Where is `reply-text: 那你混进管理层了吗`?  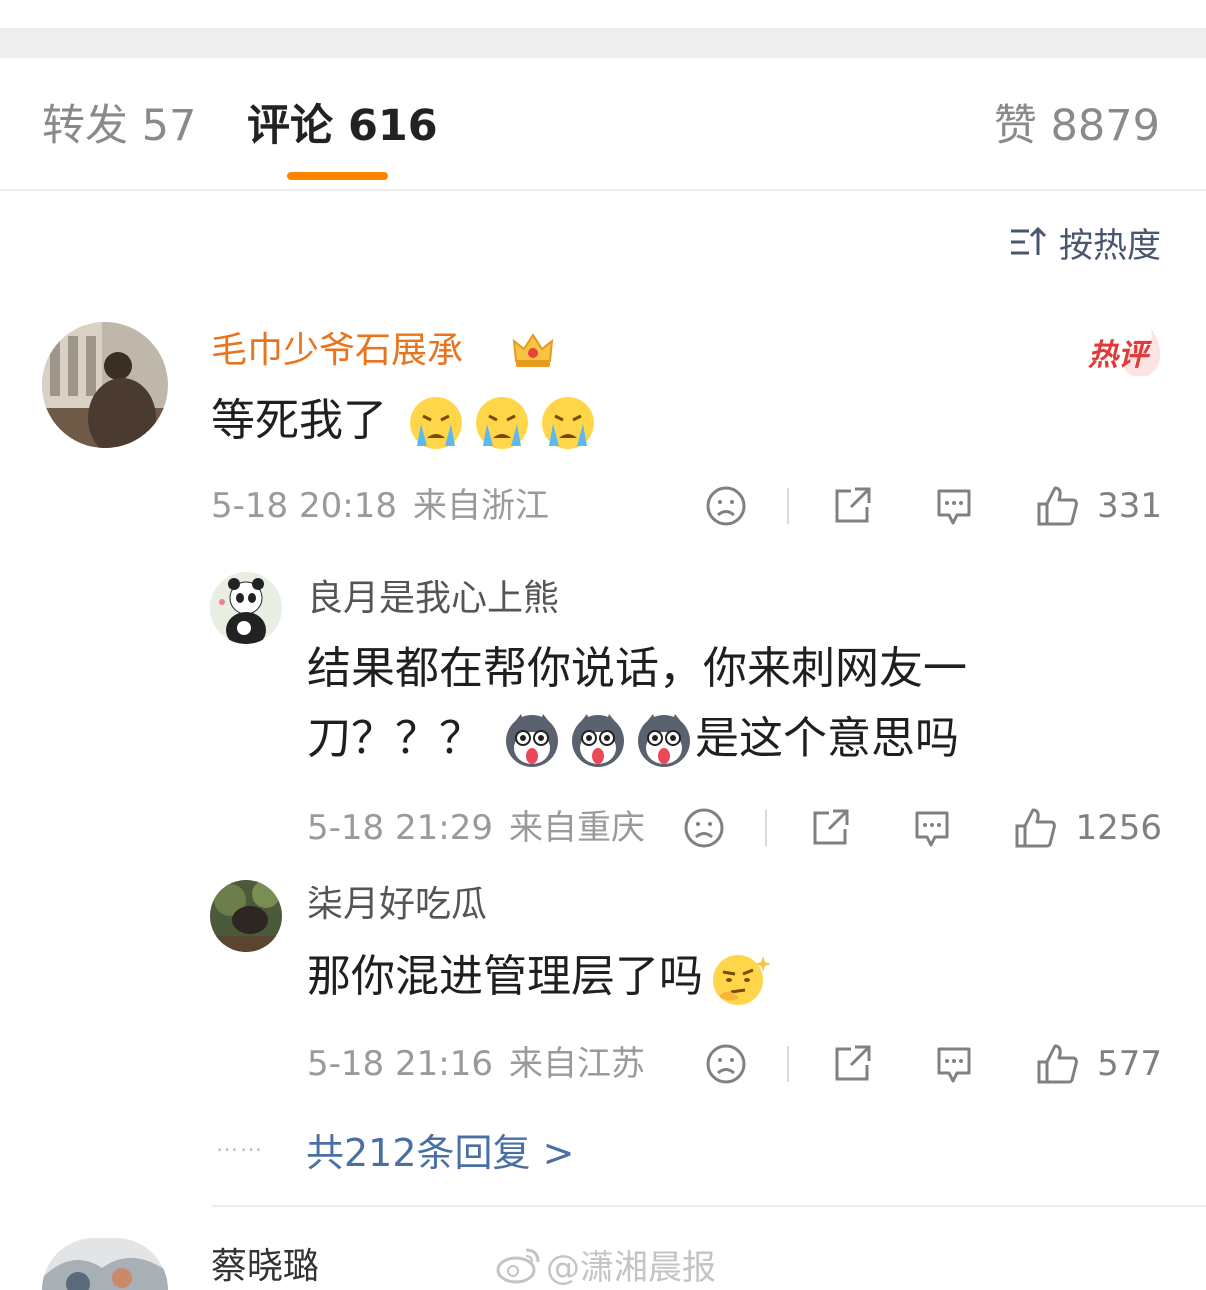
reply-text: 那你混进管理层了吗 is located at coordinates (540, 977).